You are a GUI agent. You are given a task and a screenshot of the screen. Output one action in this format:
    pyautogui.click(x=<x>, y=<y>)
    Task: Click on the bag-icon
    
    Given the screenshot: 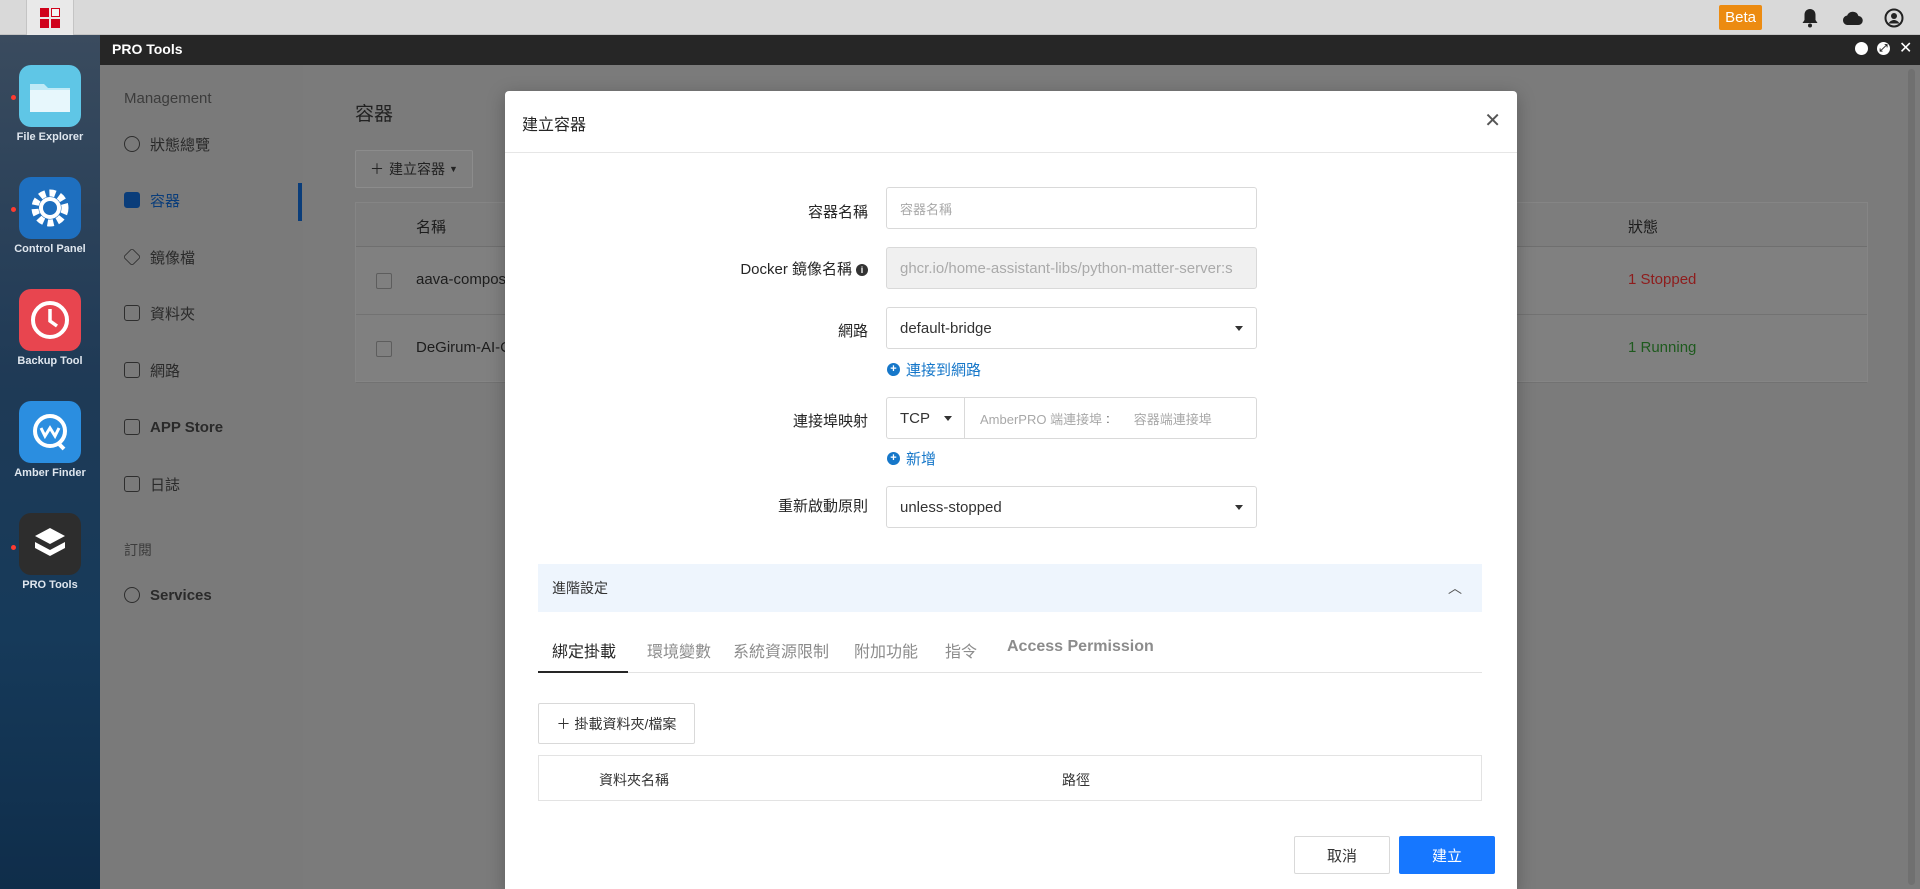 What is the action you would take?
    pyautogui.click(x=132, y=427)
    